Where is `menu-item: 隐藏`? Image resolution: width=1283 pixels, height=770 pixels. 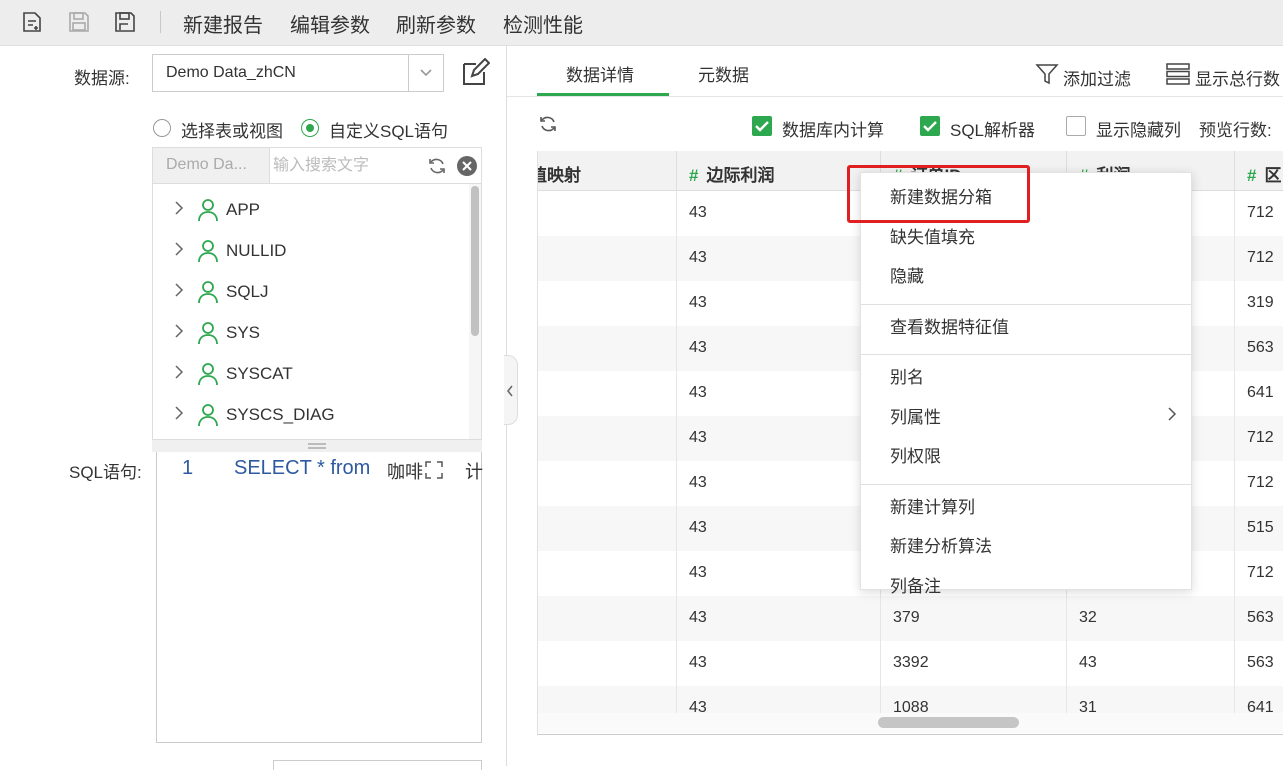 menu-item: 隐藏 is located at coordinates (907, 274).